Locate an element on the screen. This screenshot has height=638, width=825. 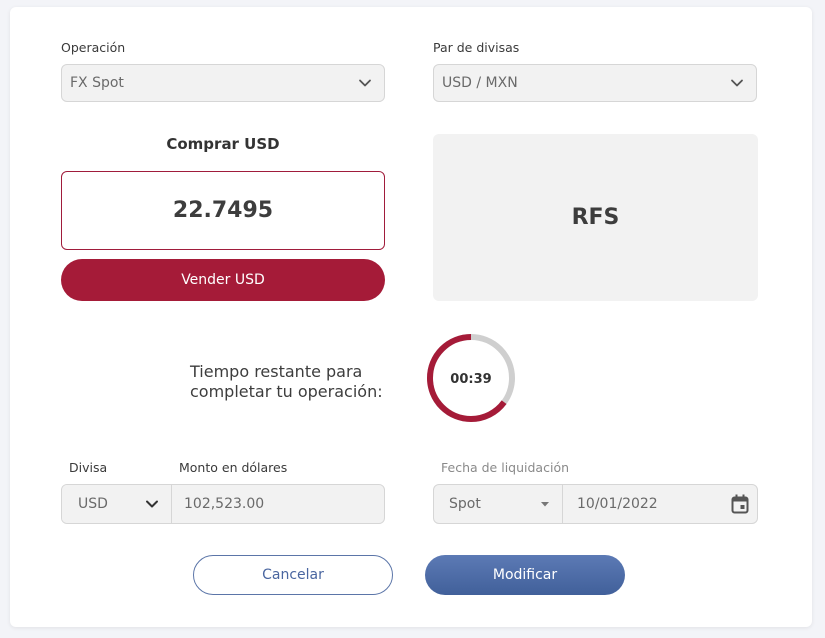
buy-title: Comprar USD is located at coordinates (223, 144).